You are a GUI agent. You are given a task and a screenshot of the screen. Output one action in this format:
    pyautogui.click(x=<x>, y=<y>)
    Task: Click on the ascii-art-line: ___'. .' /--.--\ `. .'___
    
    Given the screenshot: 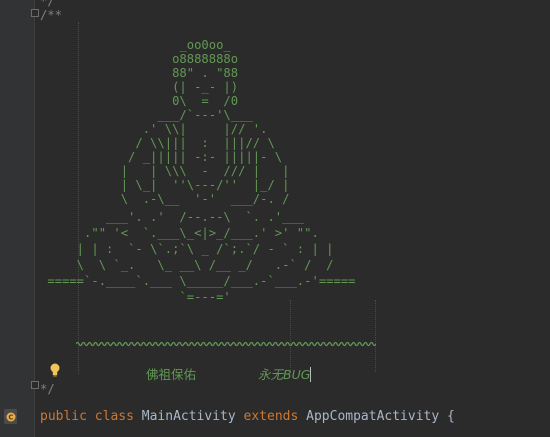 What is the action you would take?
    pyautogui.click(x=172, y=217)
    